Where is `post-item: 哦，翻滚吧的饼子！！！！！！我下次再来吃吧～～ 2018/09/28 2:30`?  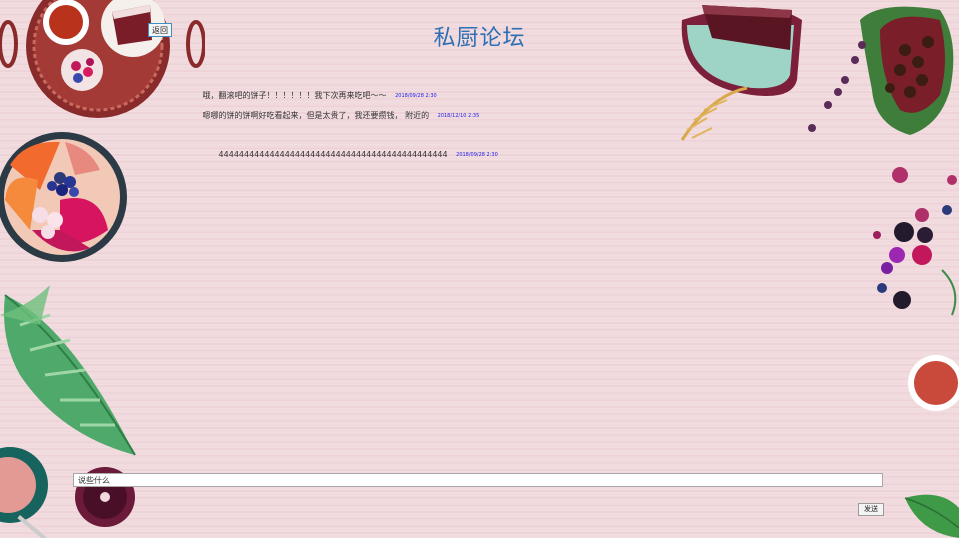
post-item: 哦，翻滚吧的饼子！！！！！！我下次再来吃吧～～ 2018/09/28 2:30 is located at coordinates (293, 95).